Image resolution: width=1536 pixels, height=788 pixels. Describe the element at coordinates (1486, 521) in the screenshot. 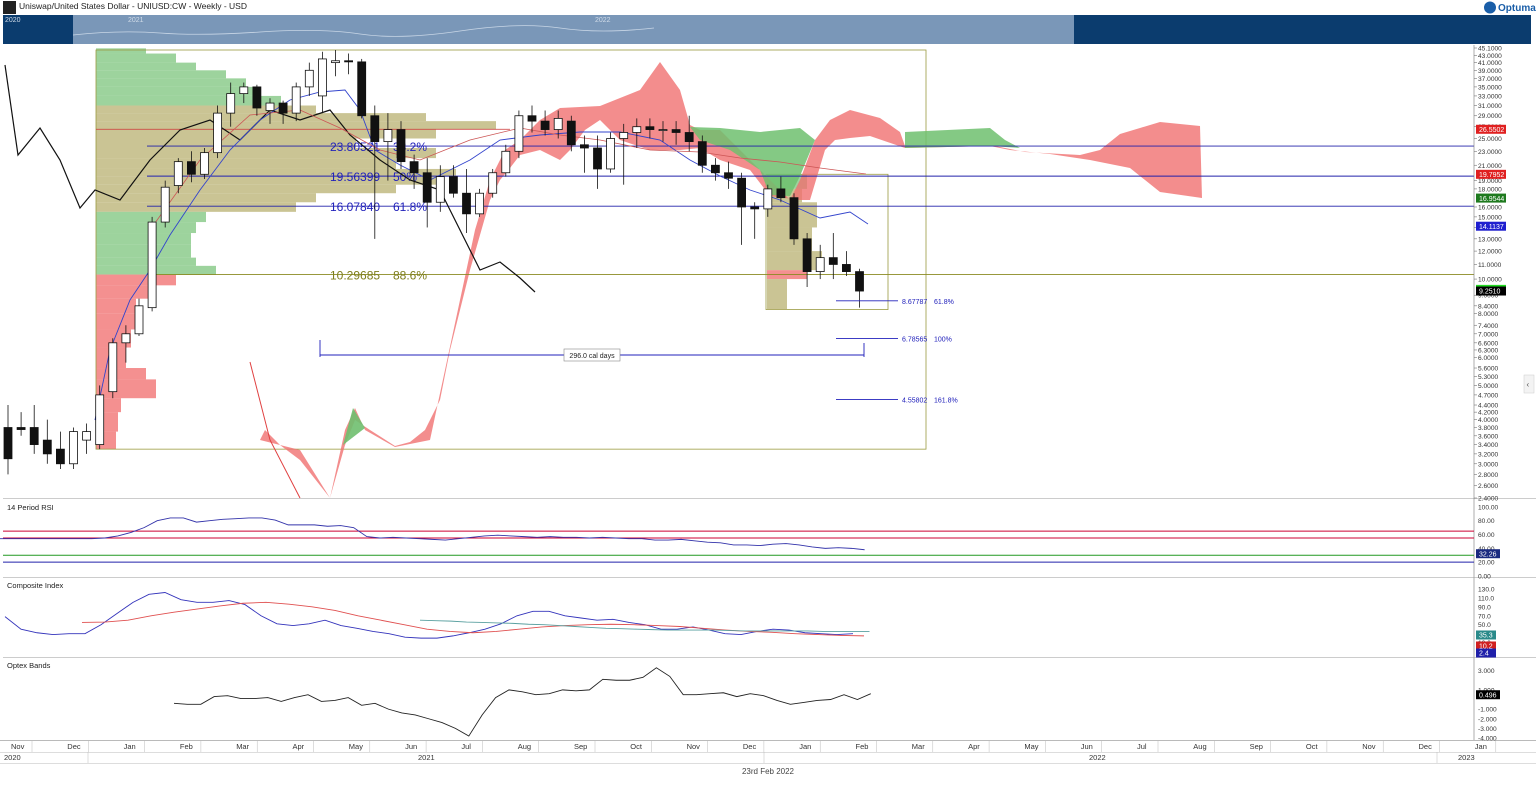

I see `rsi-tick-label: 80.00` at that location.